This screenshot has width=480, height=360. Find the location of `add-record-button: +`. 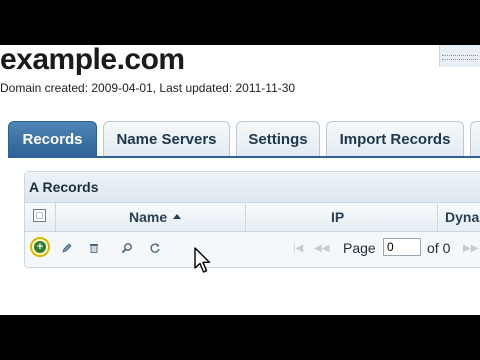

add-record-button: + is located at coordinates (40, 247).